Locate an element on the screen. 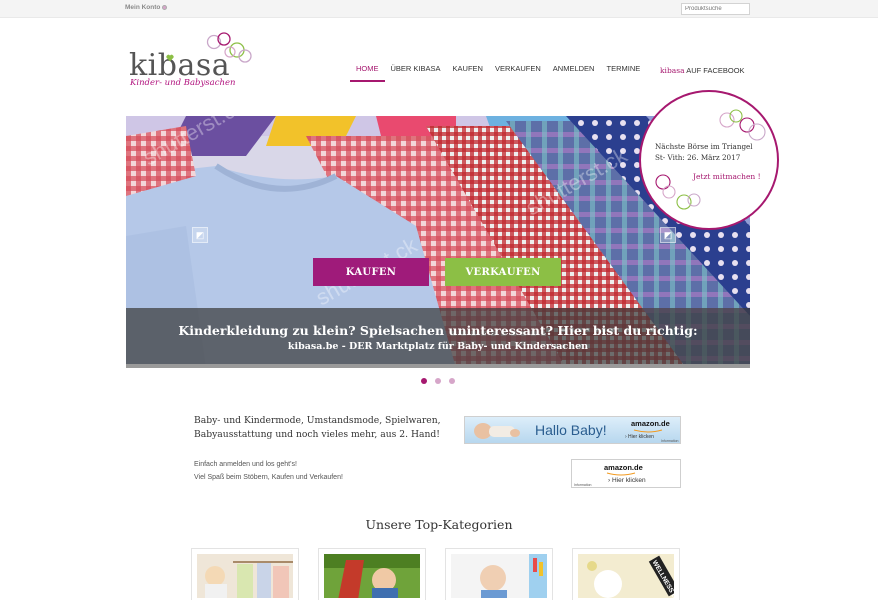 The width and height of the screenshot is (878, 600). my-account-label: Mein Konto is located at coordinates (143, 7).